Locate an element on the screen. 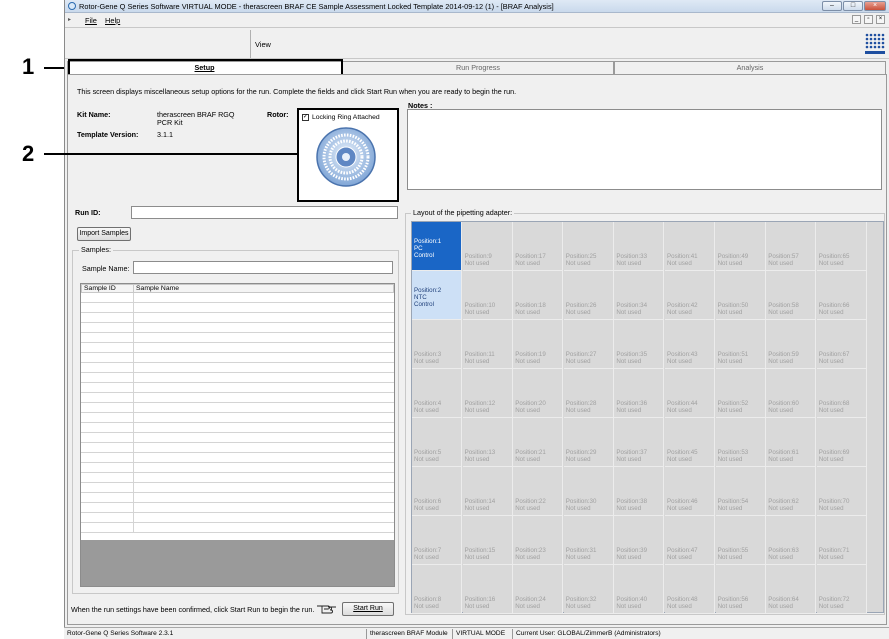 This screenshot has height=639, width=889. position-cell: Position:40 Not used is located at coordinates (639, 589).